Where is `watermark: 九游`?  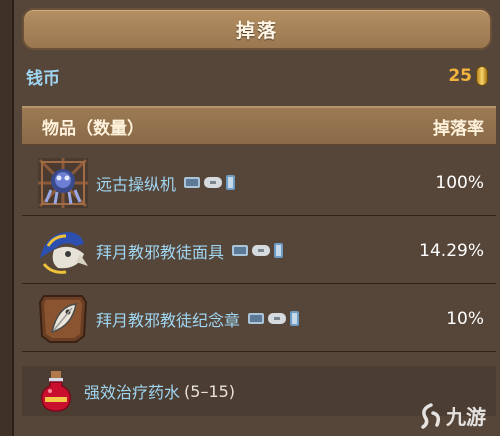 watermark: 九游 is located at coordinates (452, 415).